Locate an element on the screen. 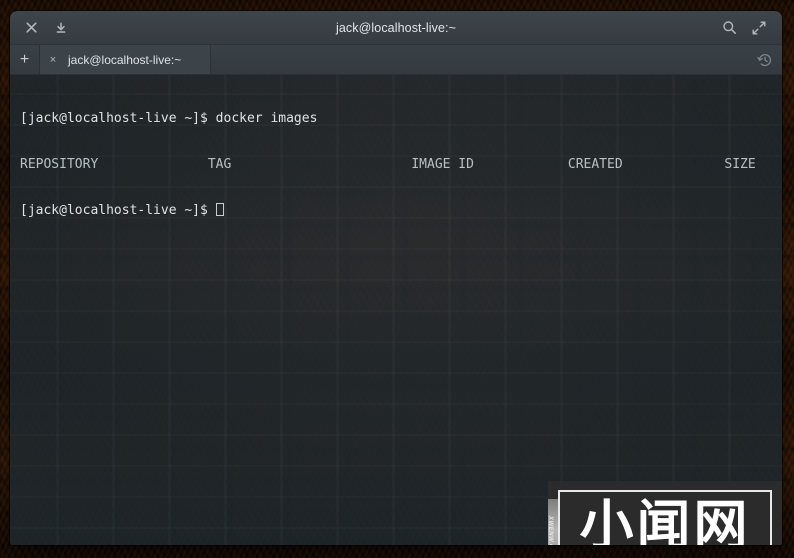 The image size is (794, 558). search-button is located at coordinates (729, 27).